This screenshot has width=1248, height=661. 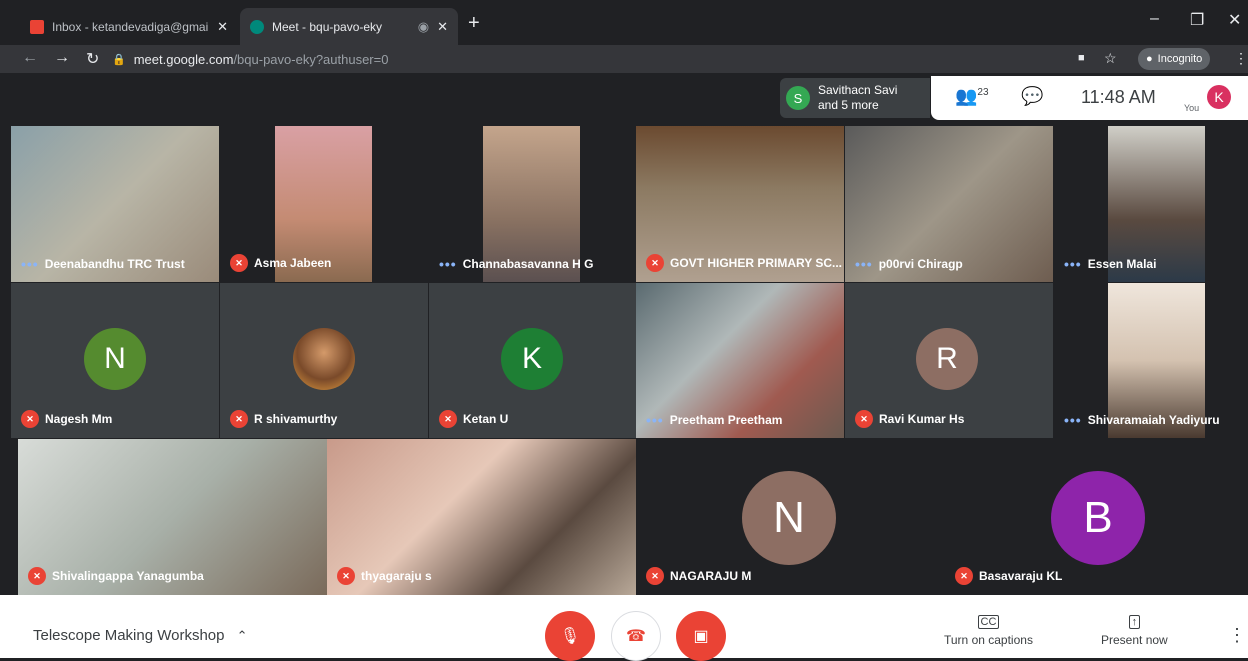 I want to click on participant-tile: ✕ R shivamurthy, so click(x=324, y=360).